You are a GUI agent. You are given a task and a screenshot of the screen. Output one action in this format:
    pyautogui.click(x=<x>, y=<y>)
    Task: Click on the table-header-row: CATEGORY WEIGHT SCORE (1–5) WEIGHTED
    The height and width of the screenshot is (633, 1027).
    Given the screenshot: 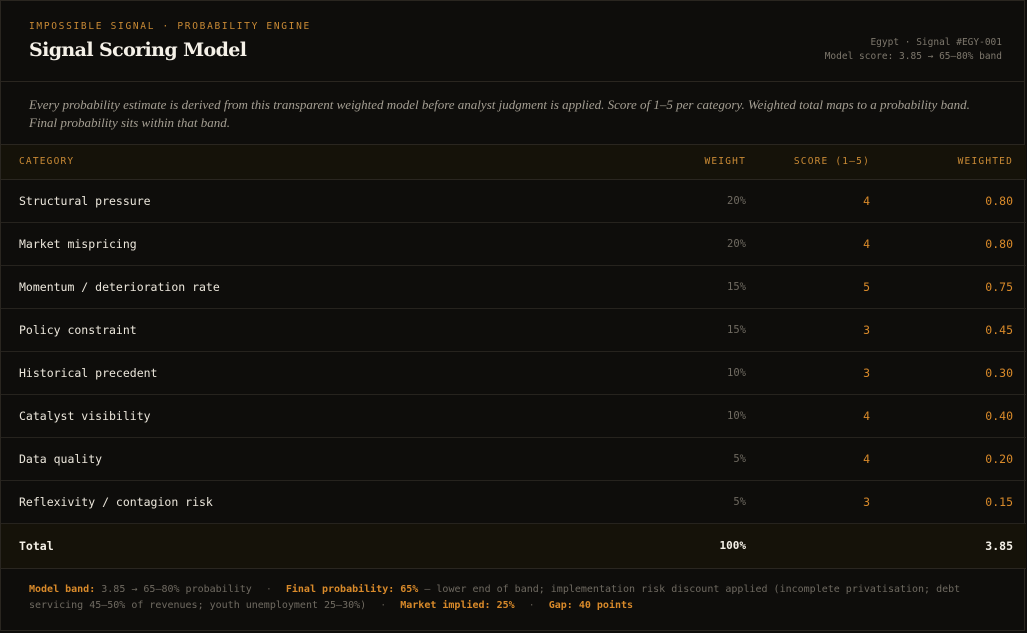 What is the action you would take?
    pyautogui.click(x=513, y=162)
    